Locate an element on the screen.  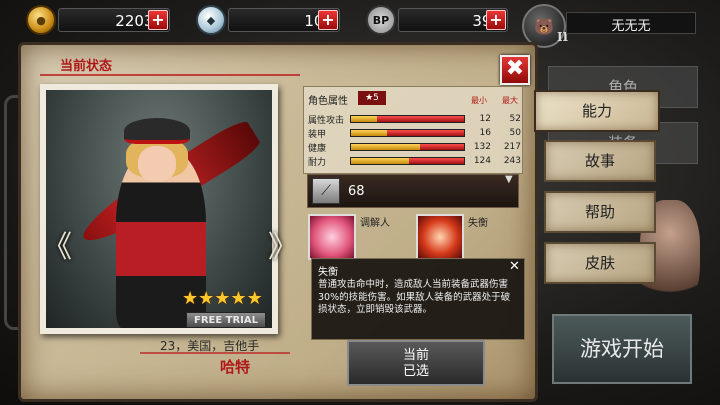
skill-icon-imbalance is located at coordinates (440, 237).